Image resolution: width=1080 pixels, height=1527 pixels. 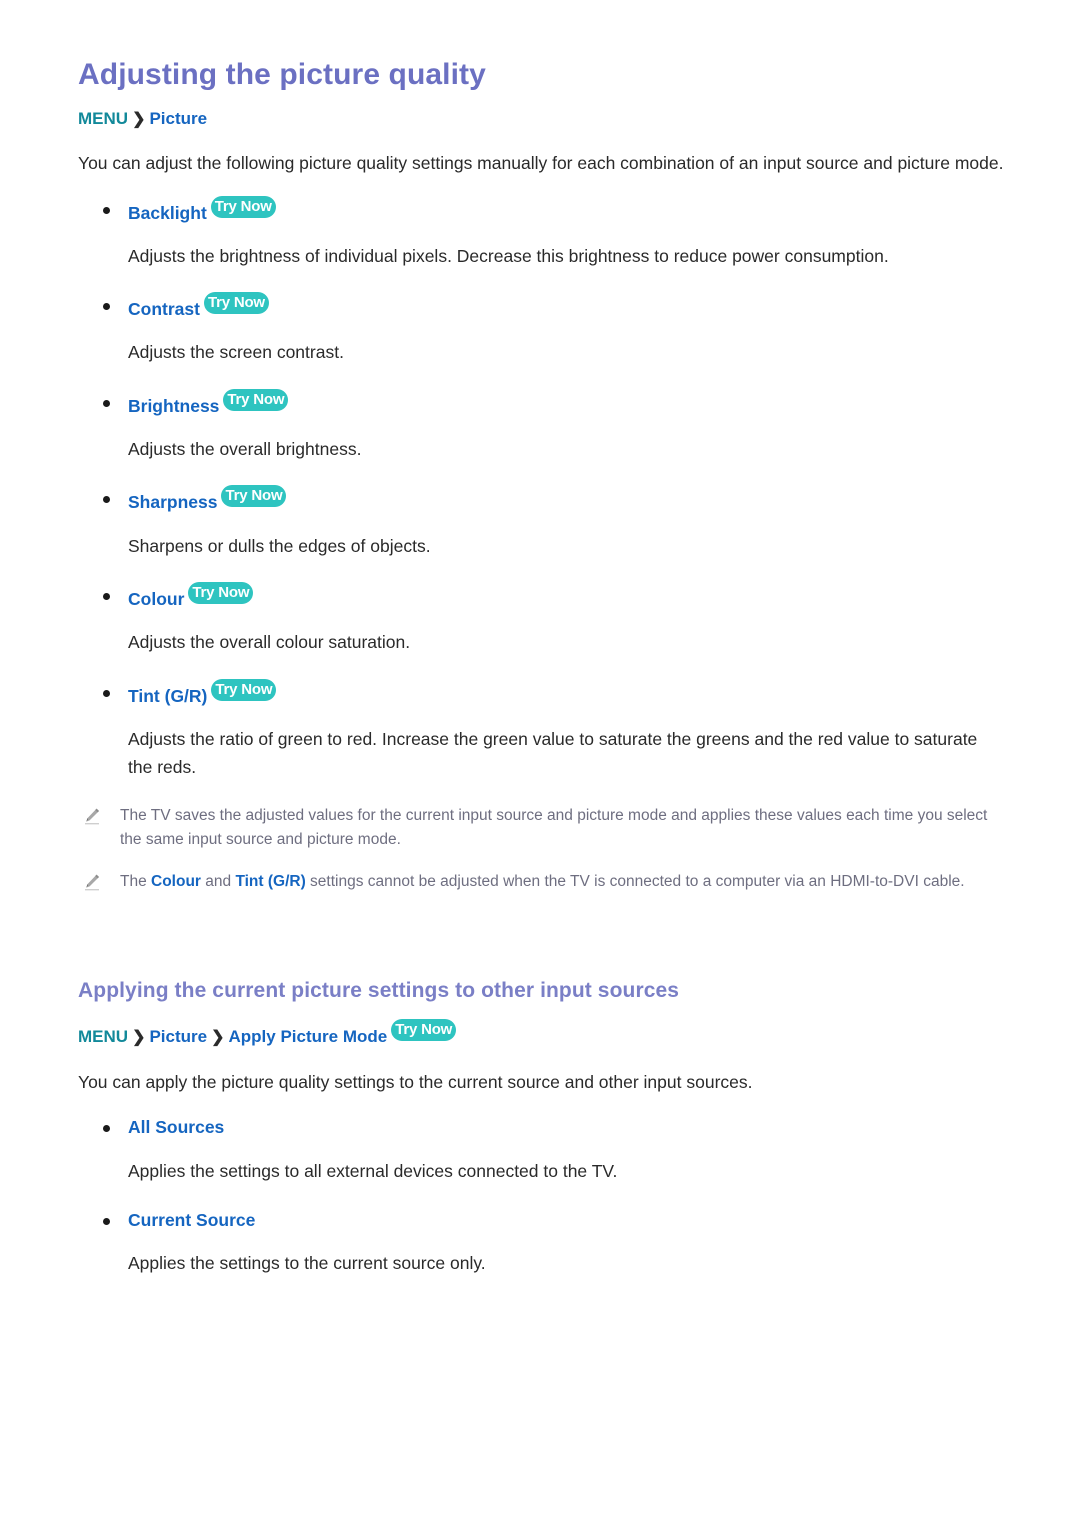 What do you see at coordinates (176, 1127) in the screenshot?
I see `setting-name: All Sources` at bounding box center [176, 1127].